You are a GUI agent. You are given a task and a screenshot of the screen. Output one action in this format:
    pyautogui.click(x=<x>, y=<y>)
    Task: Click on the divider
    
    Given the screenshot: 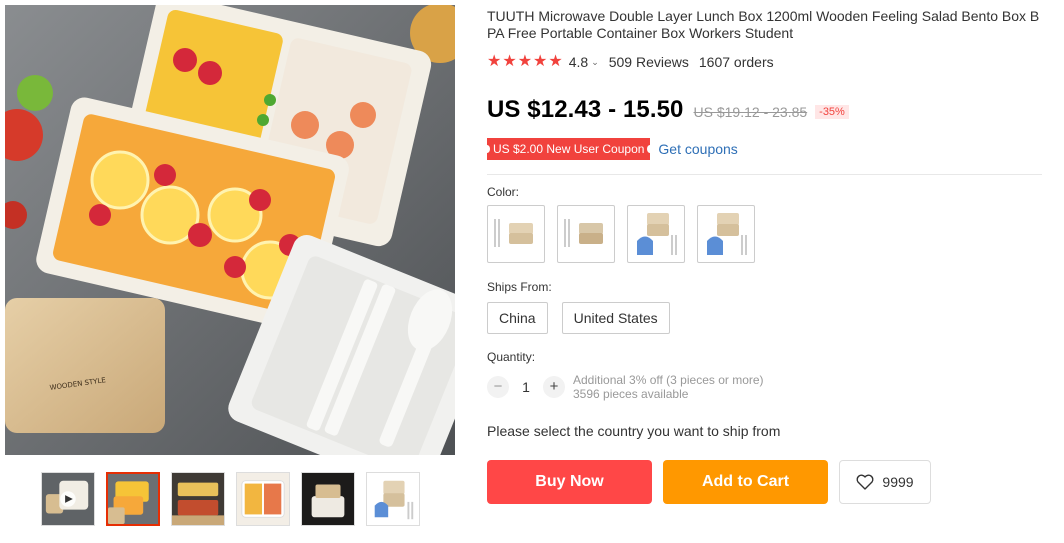 What is the action you would take?
    pyautogui.click(x=764, y=174)
    